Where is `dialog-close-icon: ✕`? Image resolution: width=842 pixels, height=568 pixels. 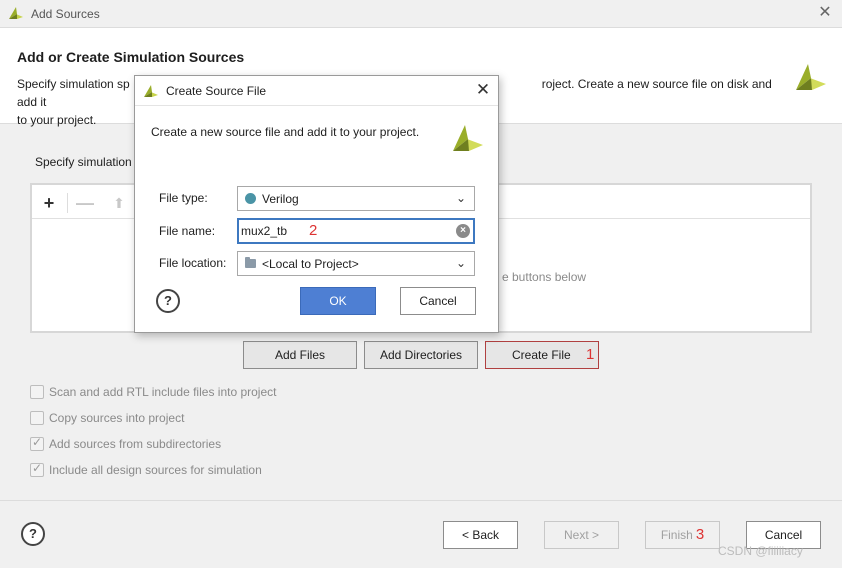 dialog-close-icon: ✕ is located at coordinates (483, 90).